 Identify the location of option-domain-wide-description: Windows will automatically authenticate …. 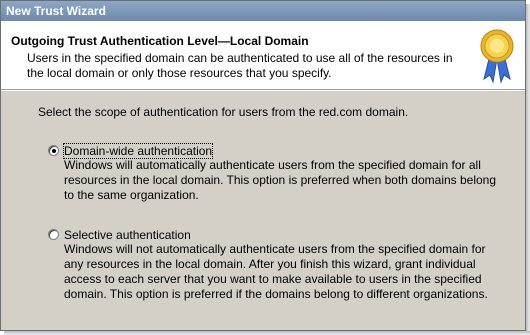
(280, 180).